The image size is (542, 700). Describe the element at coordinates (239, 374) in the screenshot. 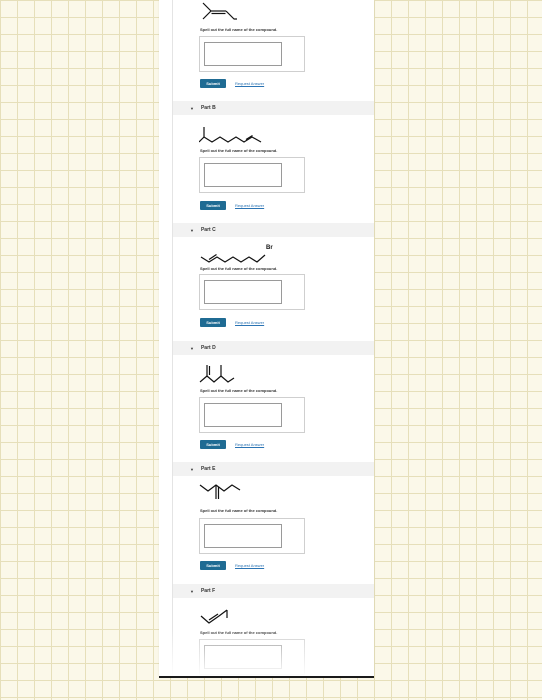

I see `structure-part-d` at that location.